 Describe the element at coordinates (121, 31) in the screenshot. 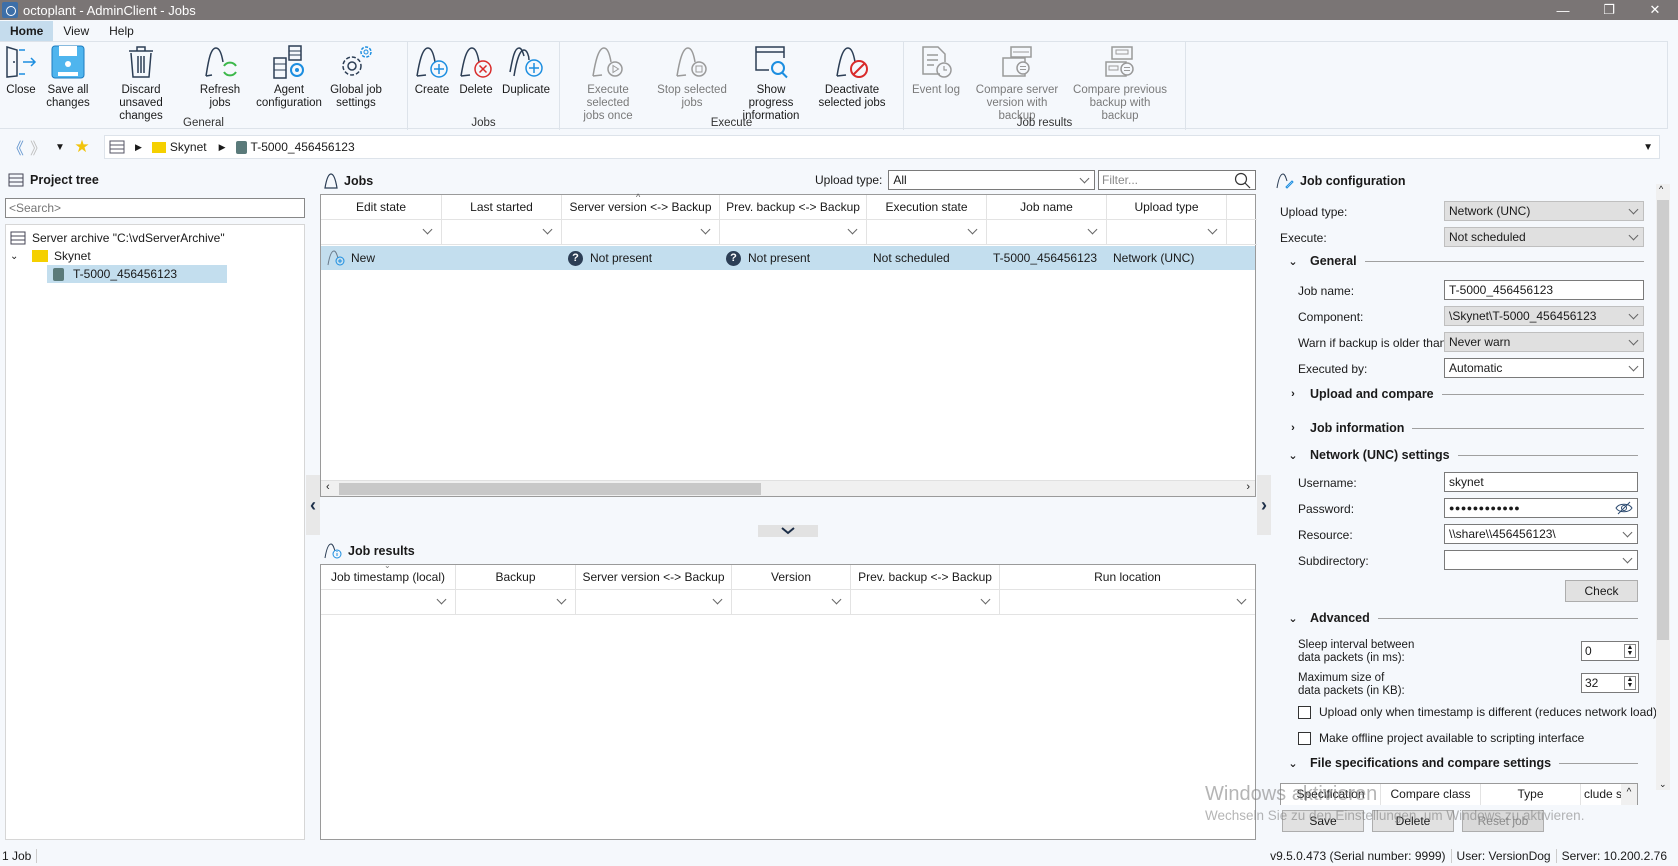

I see `tab-help: Help` at that location.